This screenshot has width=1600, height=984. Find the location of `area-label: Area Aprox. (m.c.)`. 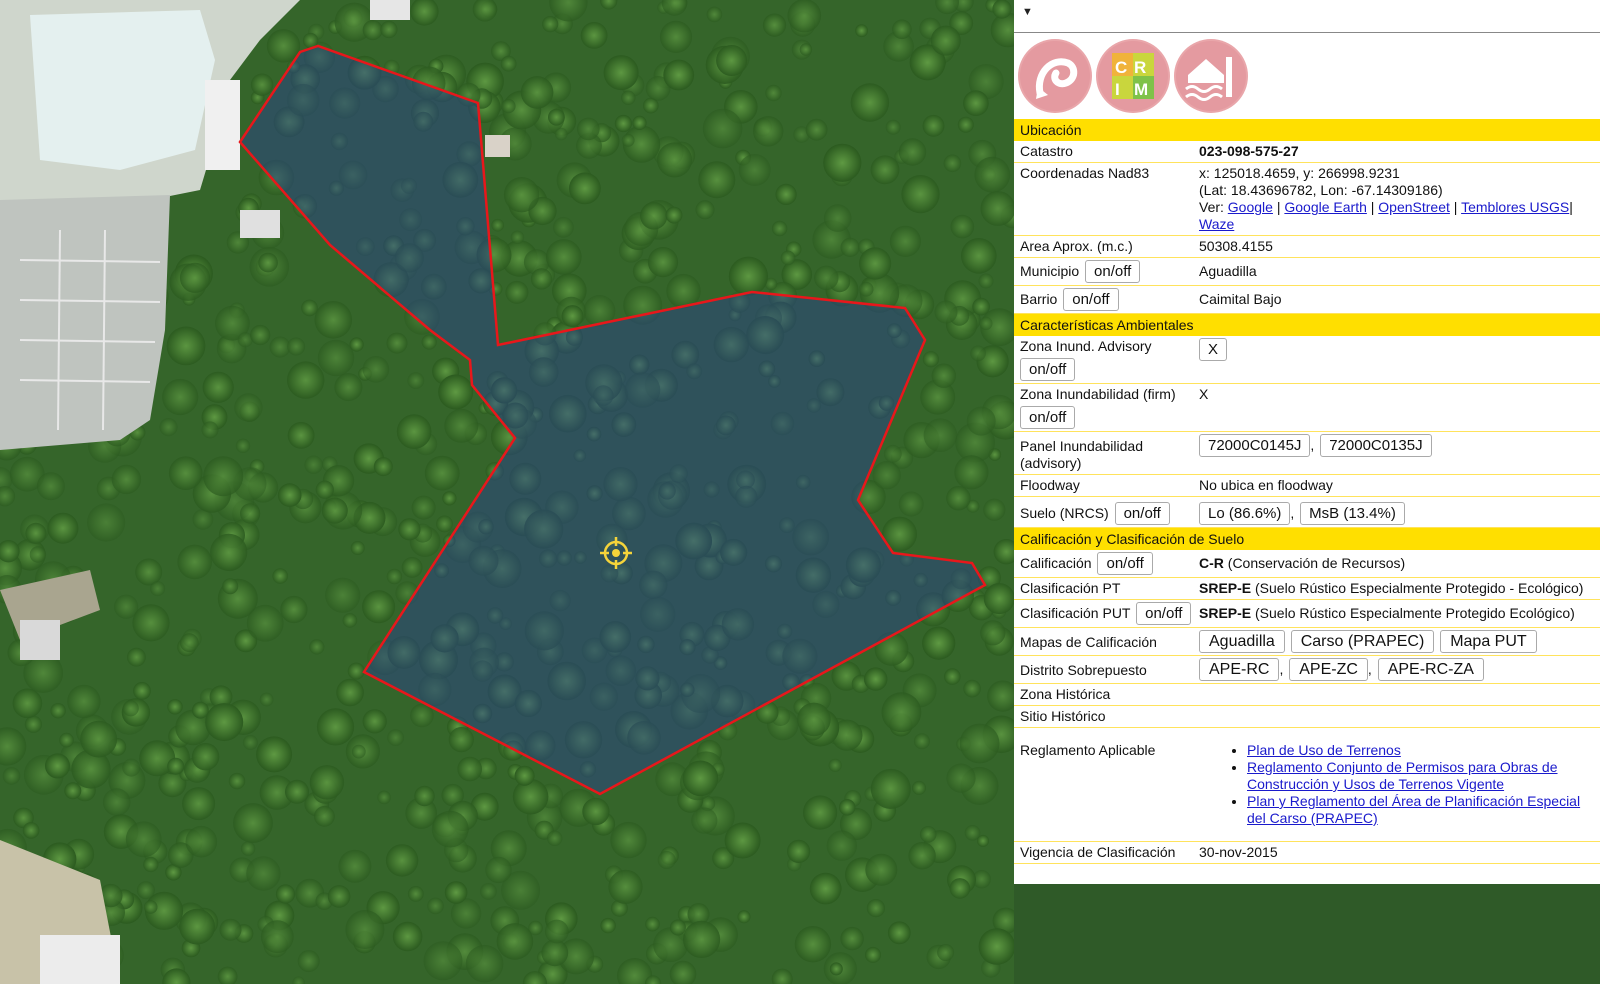

area-label: Area Aprox. (m.c.) is located at coordinates (1076, 246).